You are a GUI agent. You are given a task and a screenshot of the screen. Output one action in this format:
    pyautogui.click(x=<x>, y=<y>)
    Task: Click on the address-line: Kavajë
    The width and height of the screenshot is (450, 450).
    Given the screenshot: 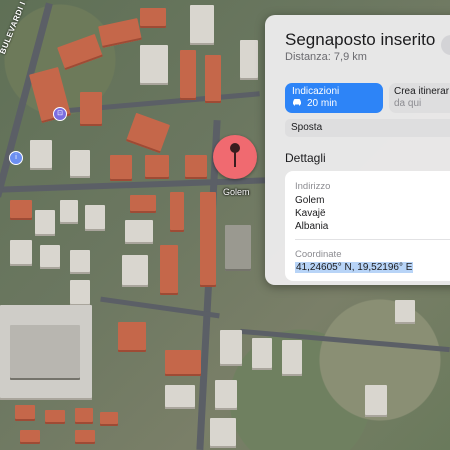 What is the action you would take?
    pyautogui.click(x=310, y=213)
    